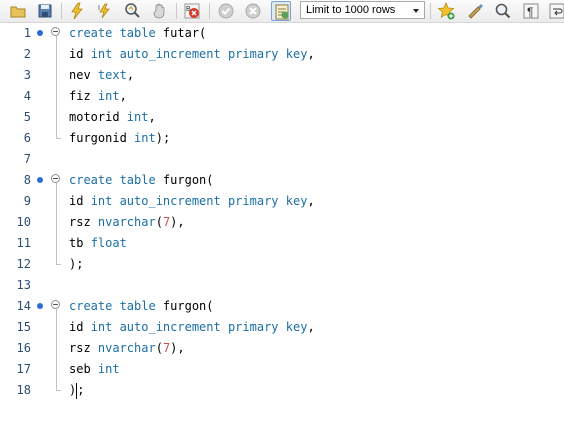 The image size is (564, 446). What do you see at coordinates (531, 11) in the screenshot?
I see `invisible-chars-icon: ¶` at bounding box center [531, 11].